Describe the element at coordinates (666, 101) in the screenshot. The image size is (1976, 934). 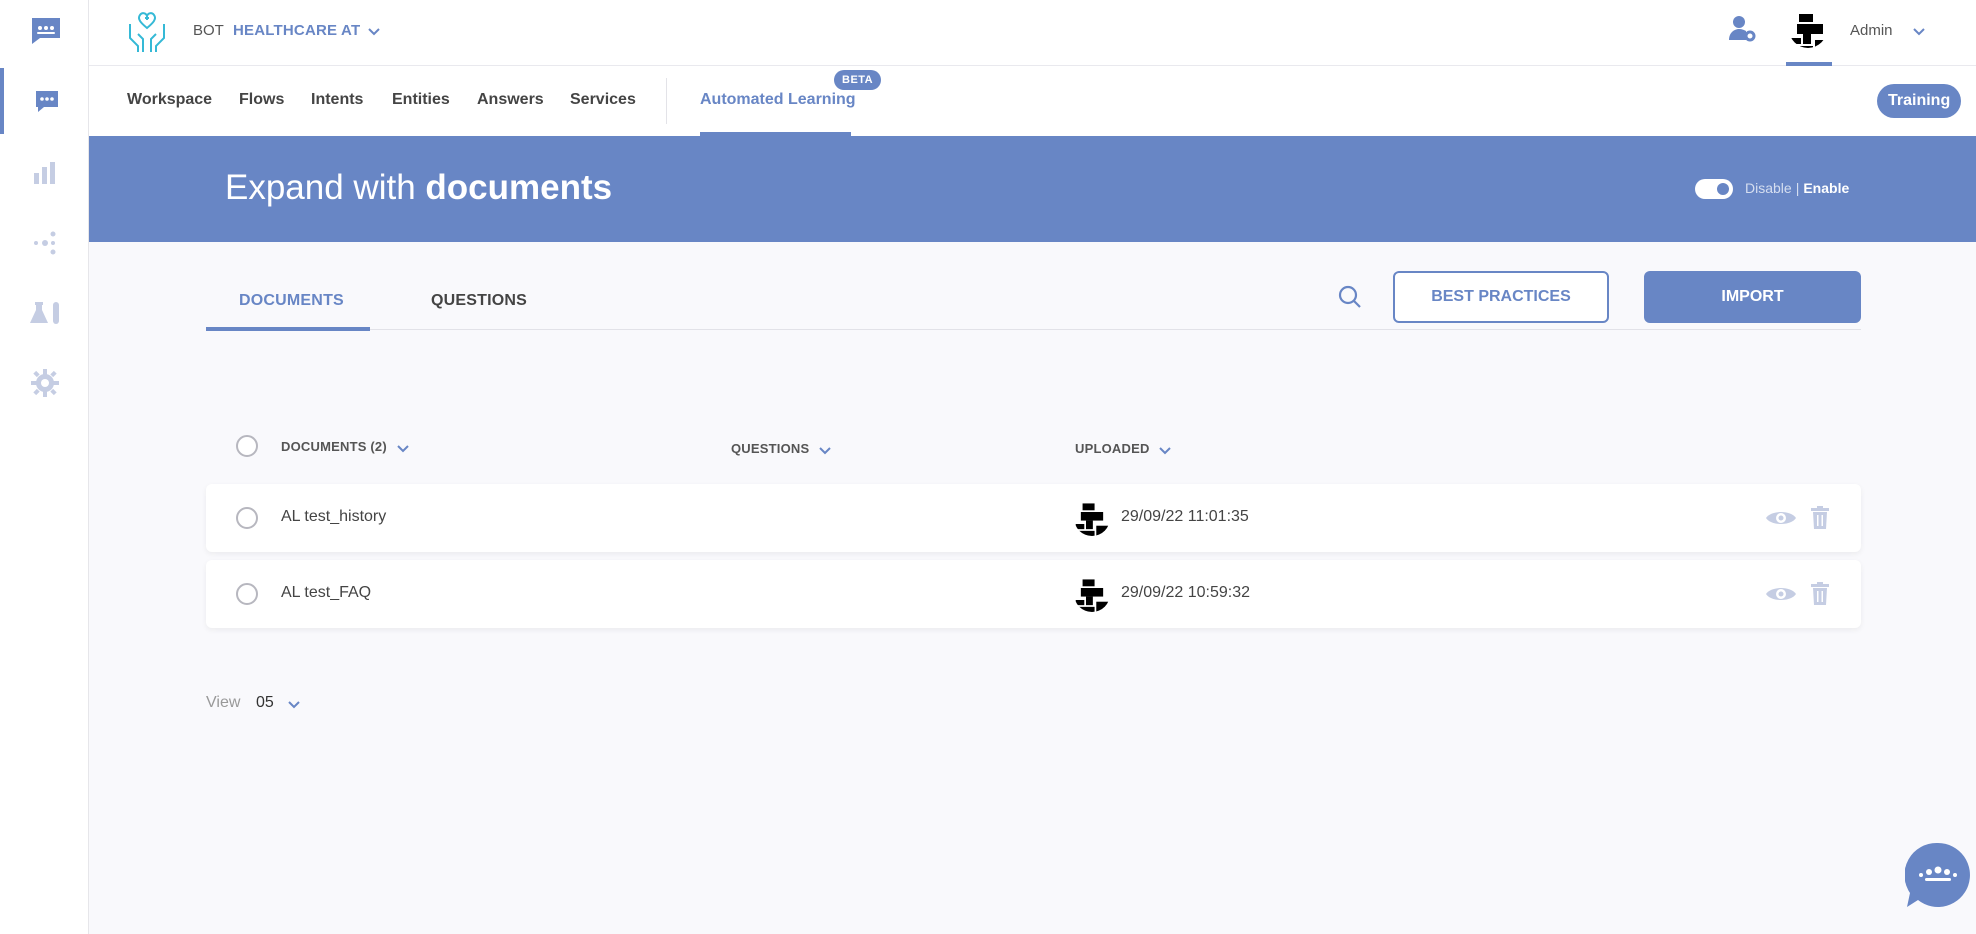
I see `nav-divider` at that location.